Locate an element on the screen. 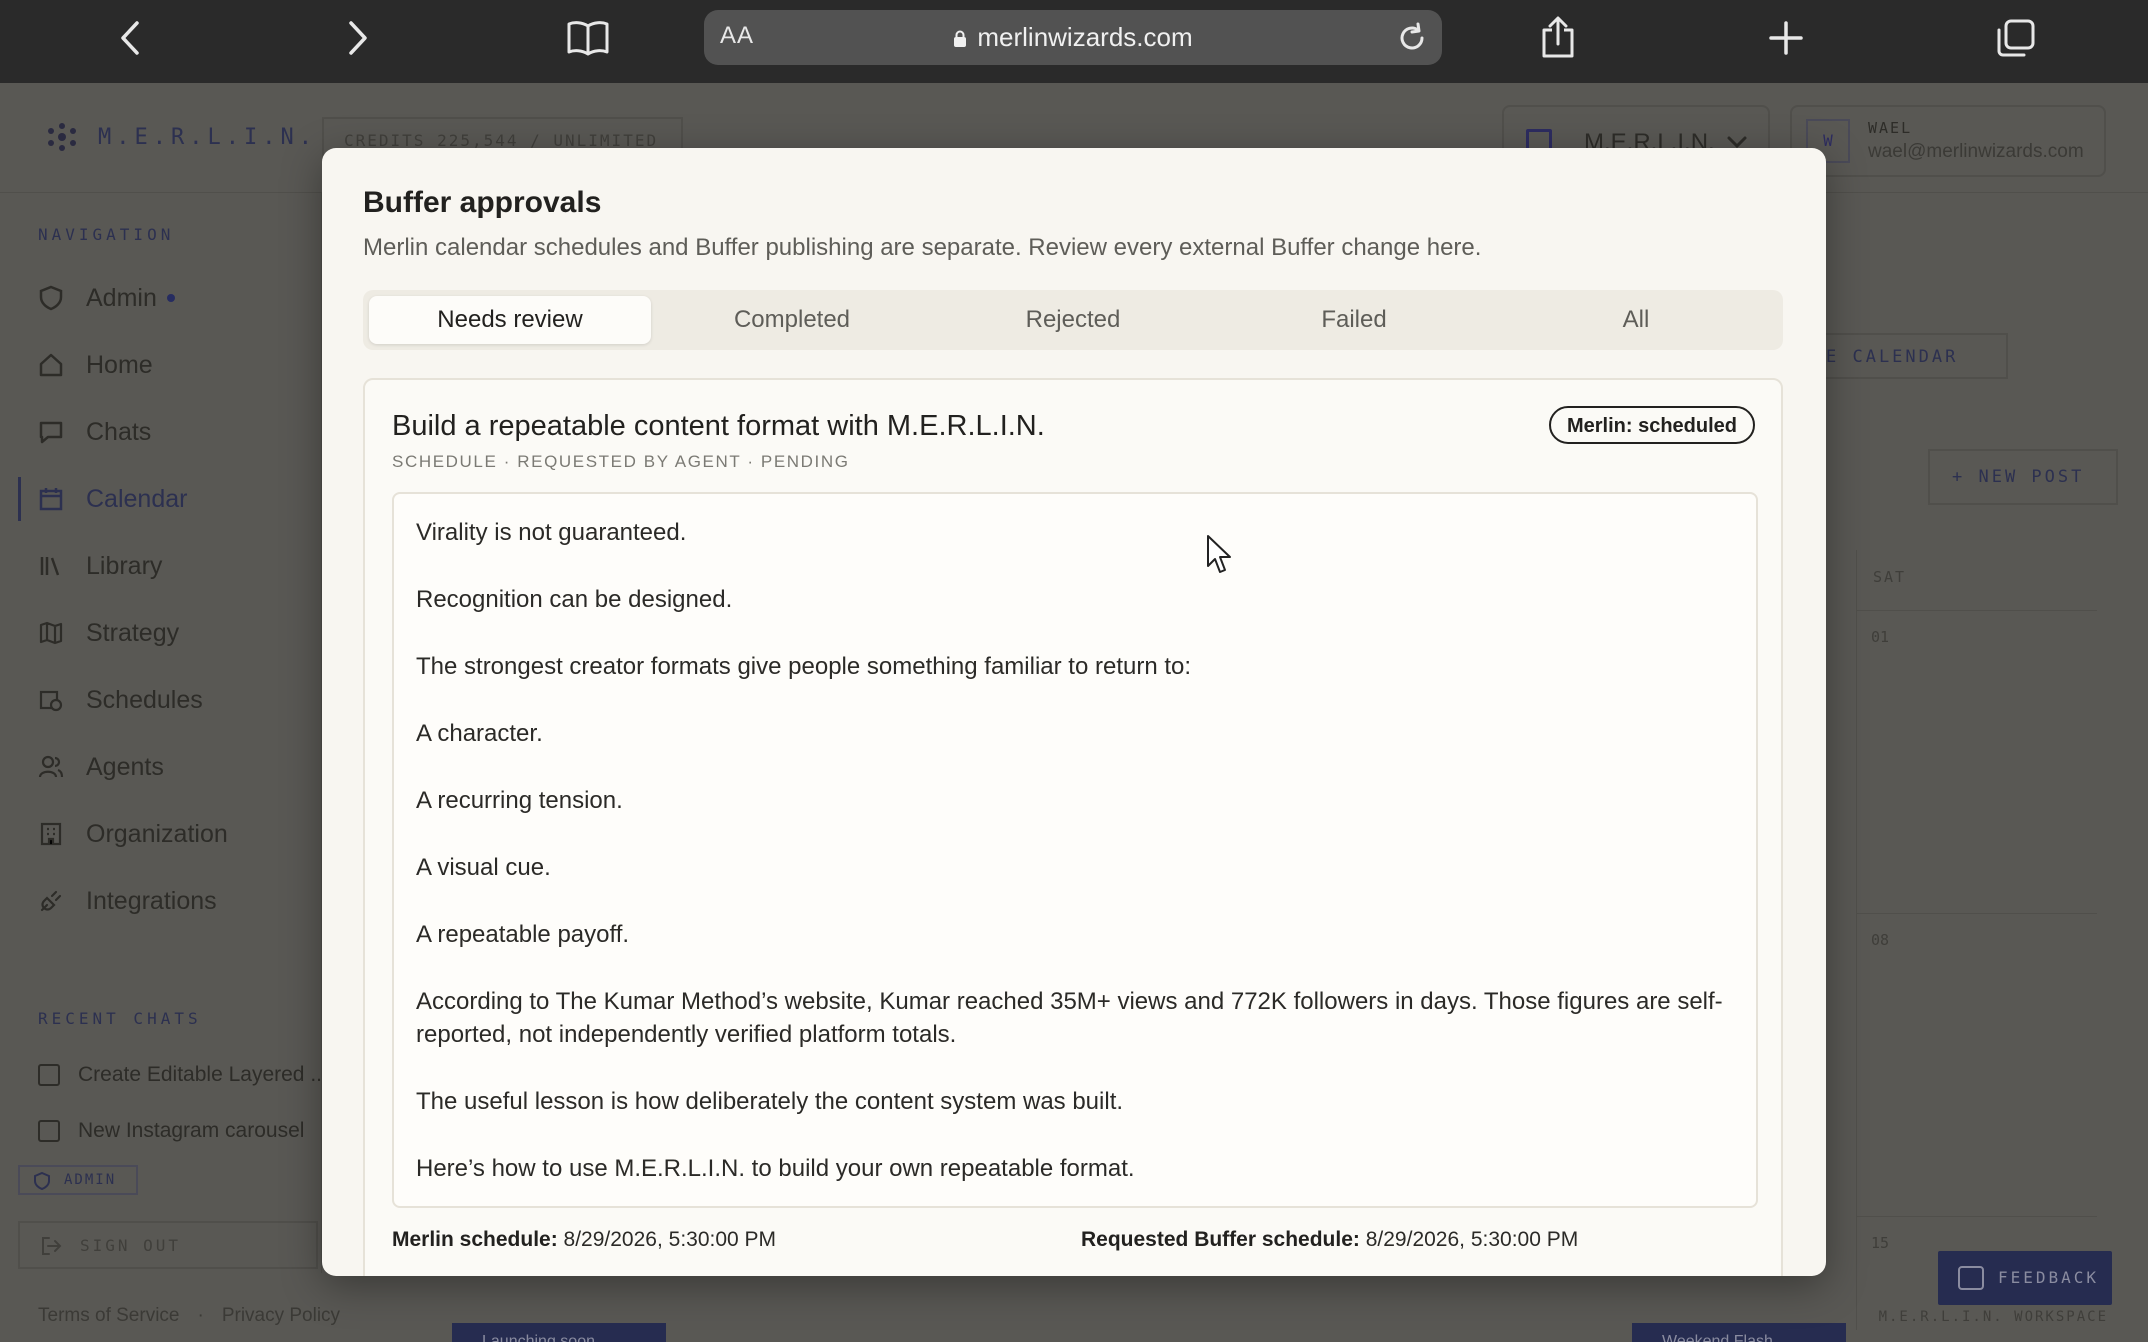  body-paragraph: Recognition can be designed. is located at coordinates (574, 599).